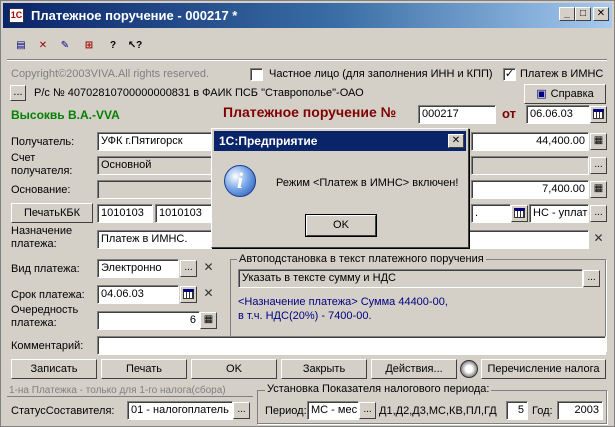 This screenshot has height=427, width=615. What do you see at coordinates (509, 74) in the screenshot?
I see `imns-payment-checkbox: ✓` at bounding box center [509, 74].